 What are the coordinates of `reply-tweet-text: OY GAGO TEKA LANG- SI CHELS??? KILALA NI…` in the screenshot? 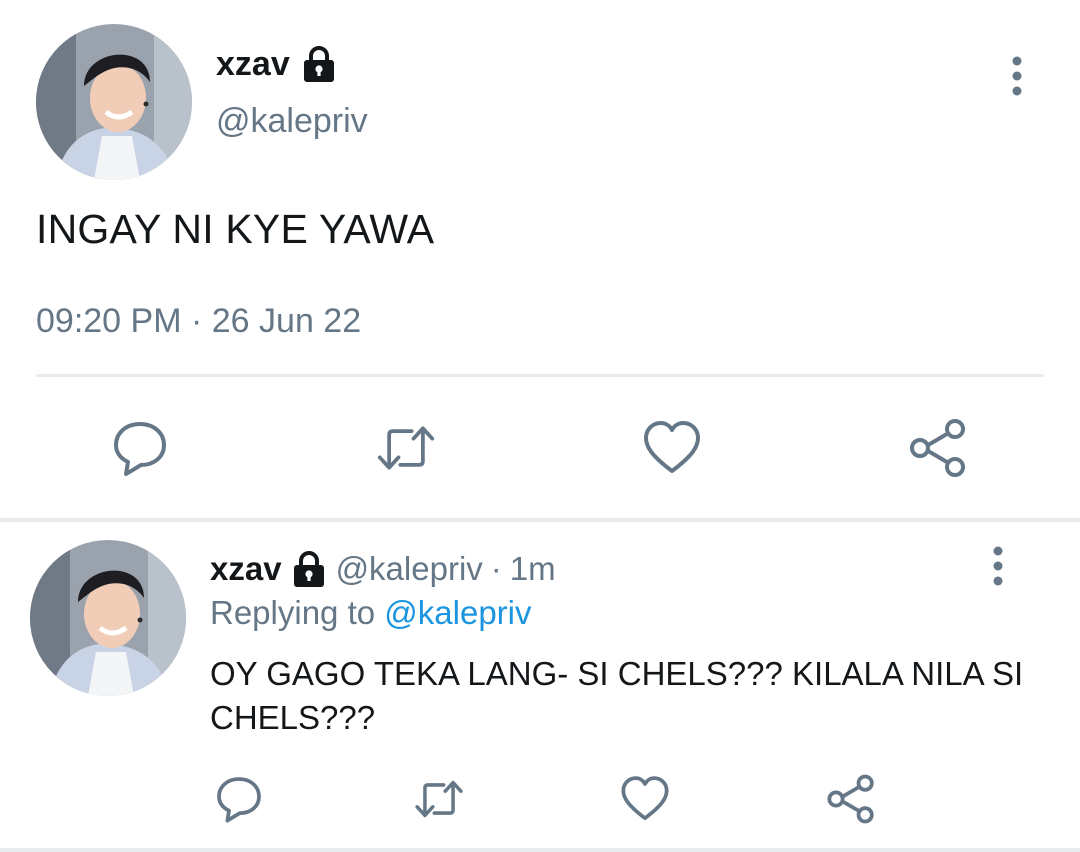 It's located at (617, 695).